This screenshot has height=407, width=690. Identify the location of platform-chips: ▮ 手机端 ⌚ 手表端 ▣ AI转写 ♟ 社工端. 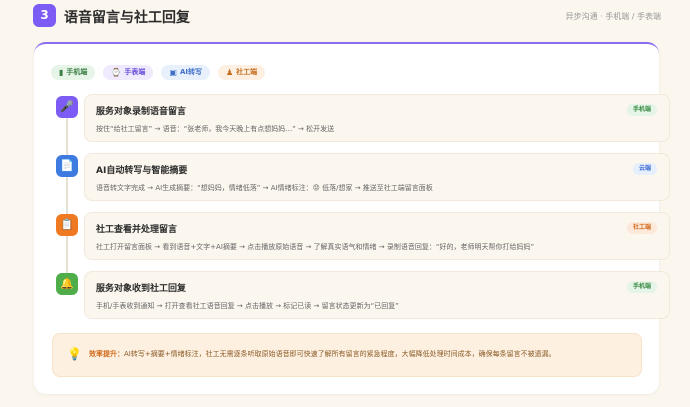
(158, 72).